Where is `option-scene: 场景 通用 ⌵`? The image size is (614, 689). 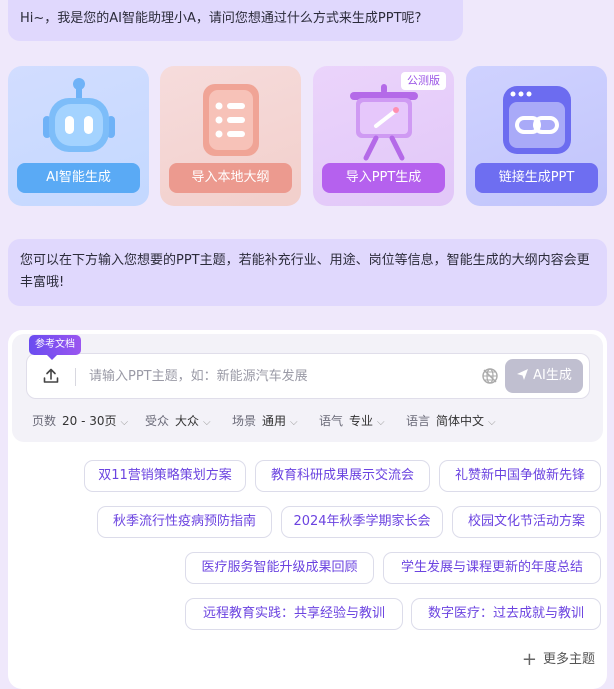 option-scene: 场景 通用 ⌵ is located at coordinates (265, 420).